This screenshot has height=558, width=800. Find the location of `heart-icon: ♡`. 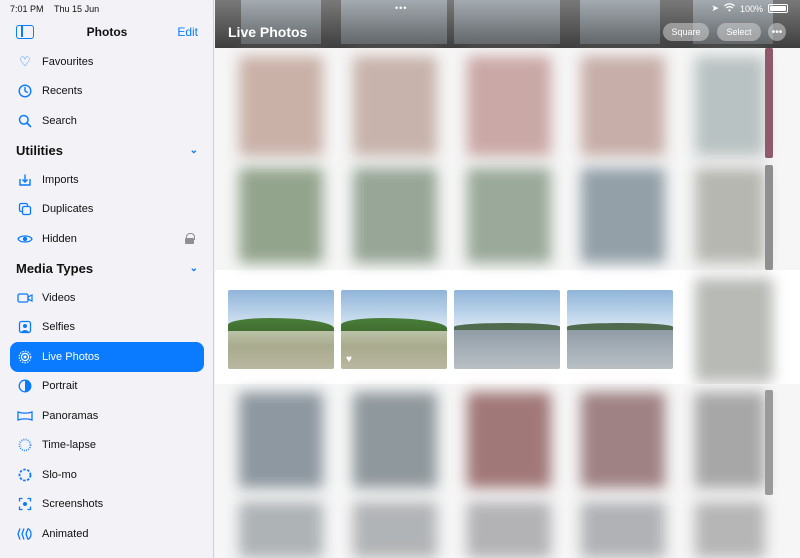

heart-icon: ♡ is located at coordinates (25, 61).